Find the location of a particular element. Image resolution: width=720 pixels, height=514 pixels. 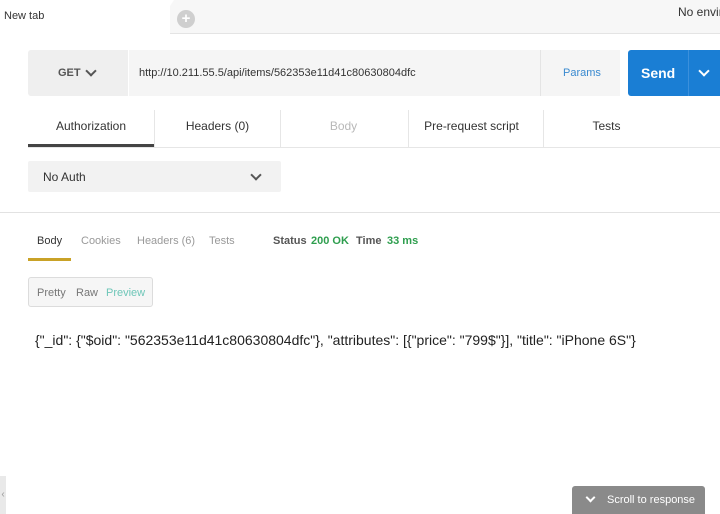

params-button: Params is located at coordinates (580, 73).